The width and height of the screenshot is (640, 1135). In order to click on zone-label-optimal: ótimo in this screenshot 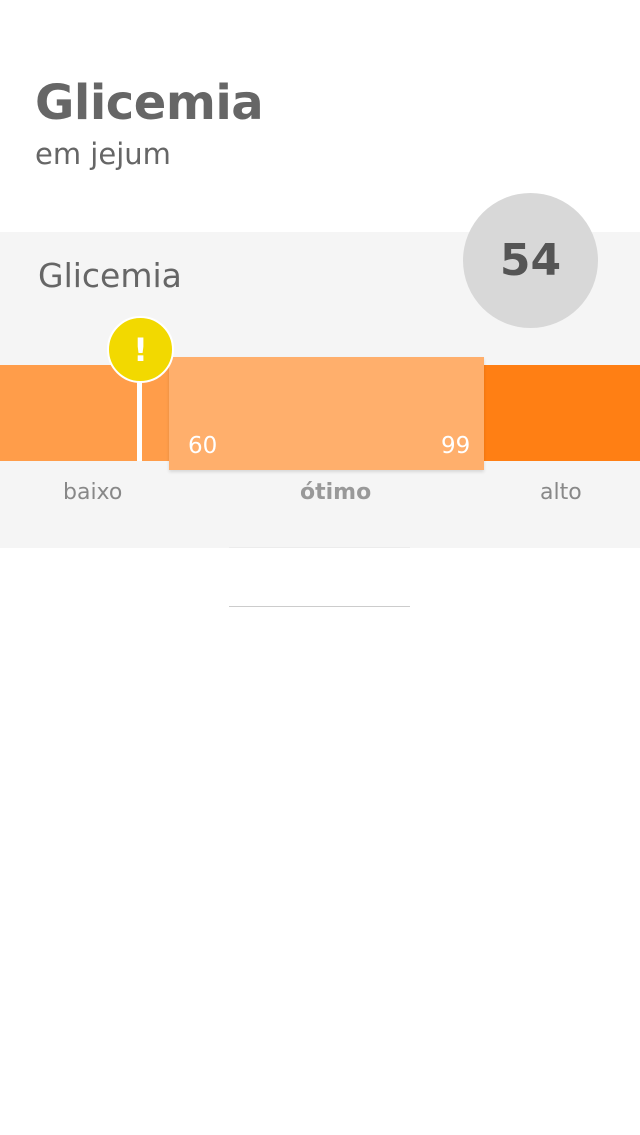, I will do `click(336, 492)`.